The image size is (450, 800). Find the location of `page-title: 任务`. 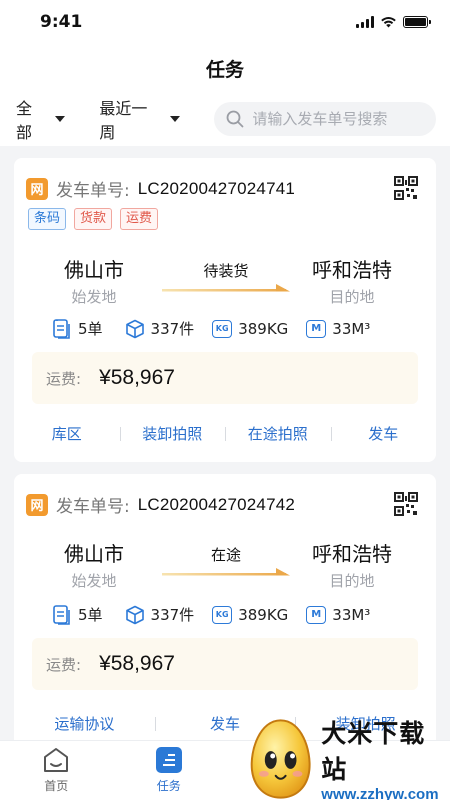

page-title: 任务 is located at coordinates (224, 69).